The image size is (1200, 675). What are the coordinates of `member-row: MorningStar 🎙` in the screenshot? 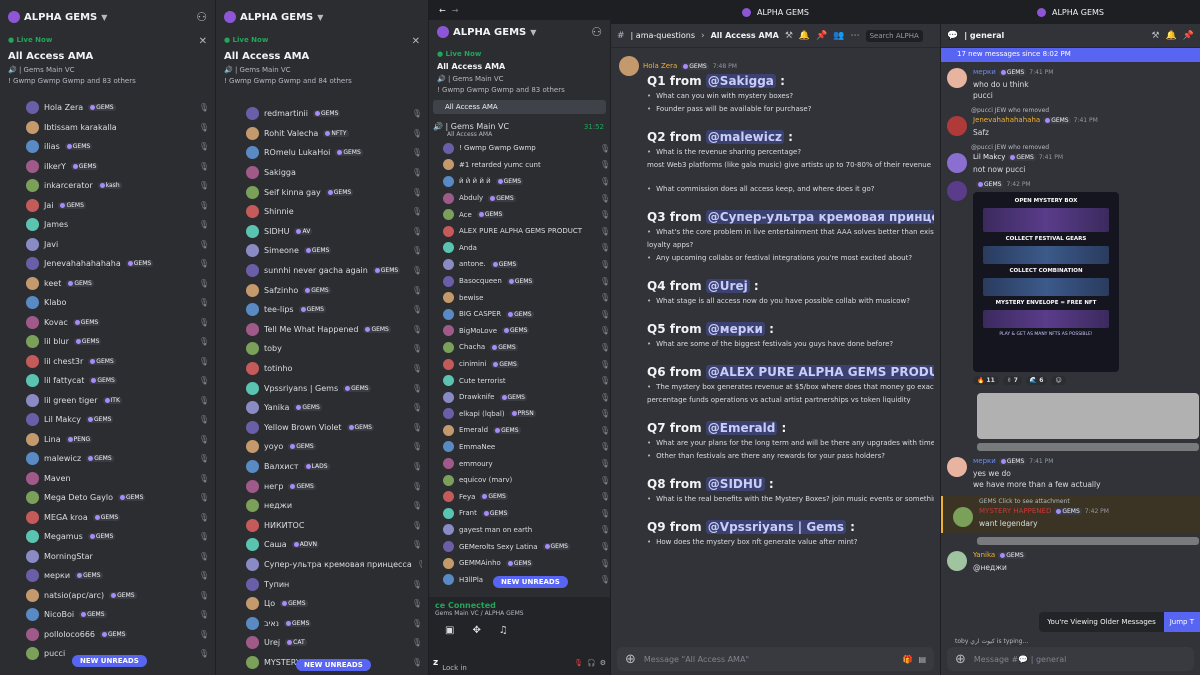 It's located at (107, 557).